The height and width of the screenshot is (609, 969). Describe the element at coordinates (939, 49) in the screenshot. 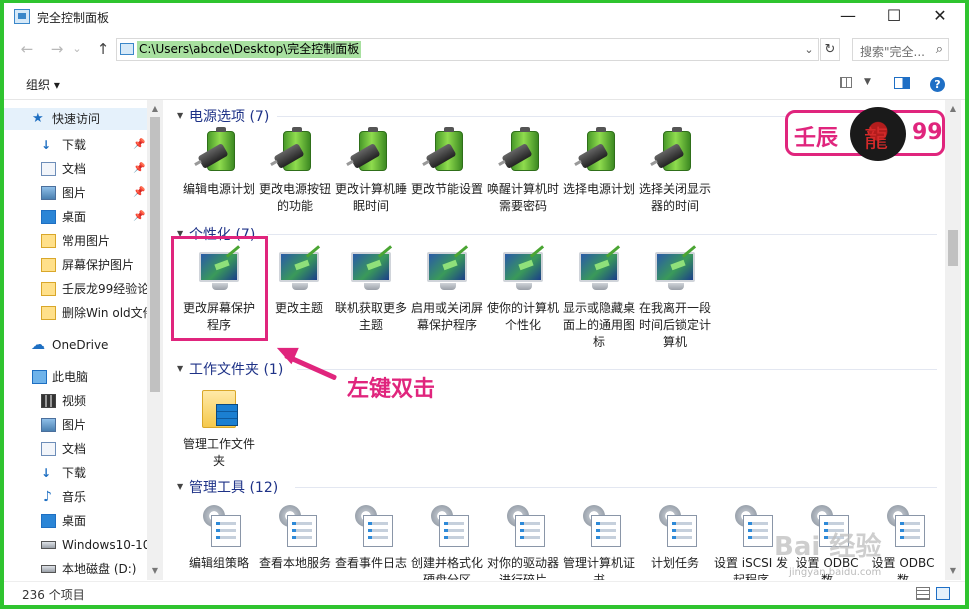

I see `search-icon: ⌕` at that location.